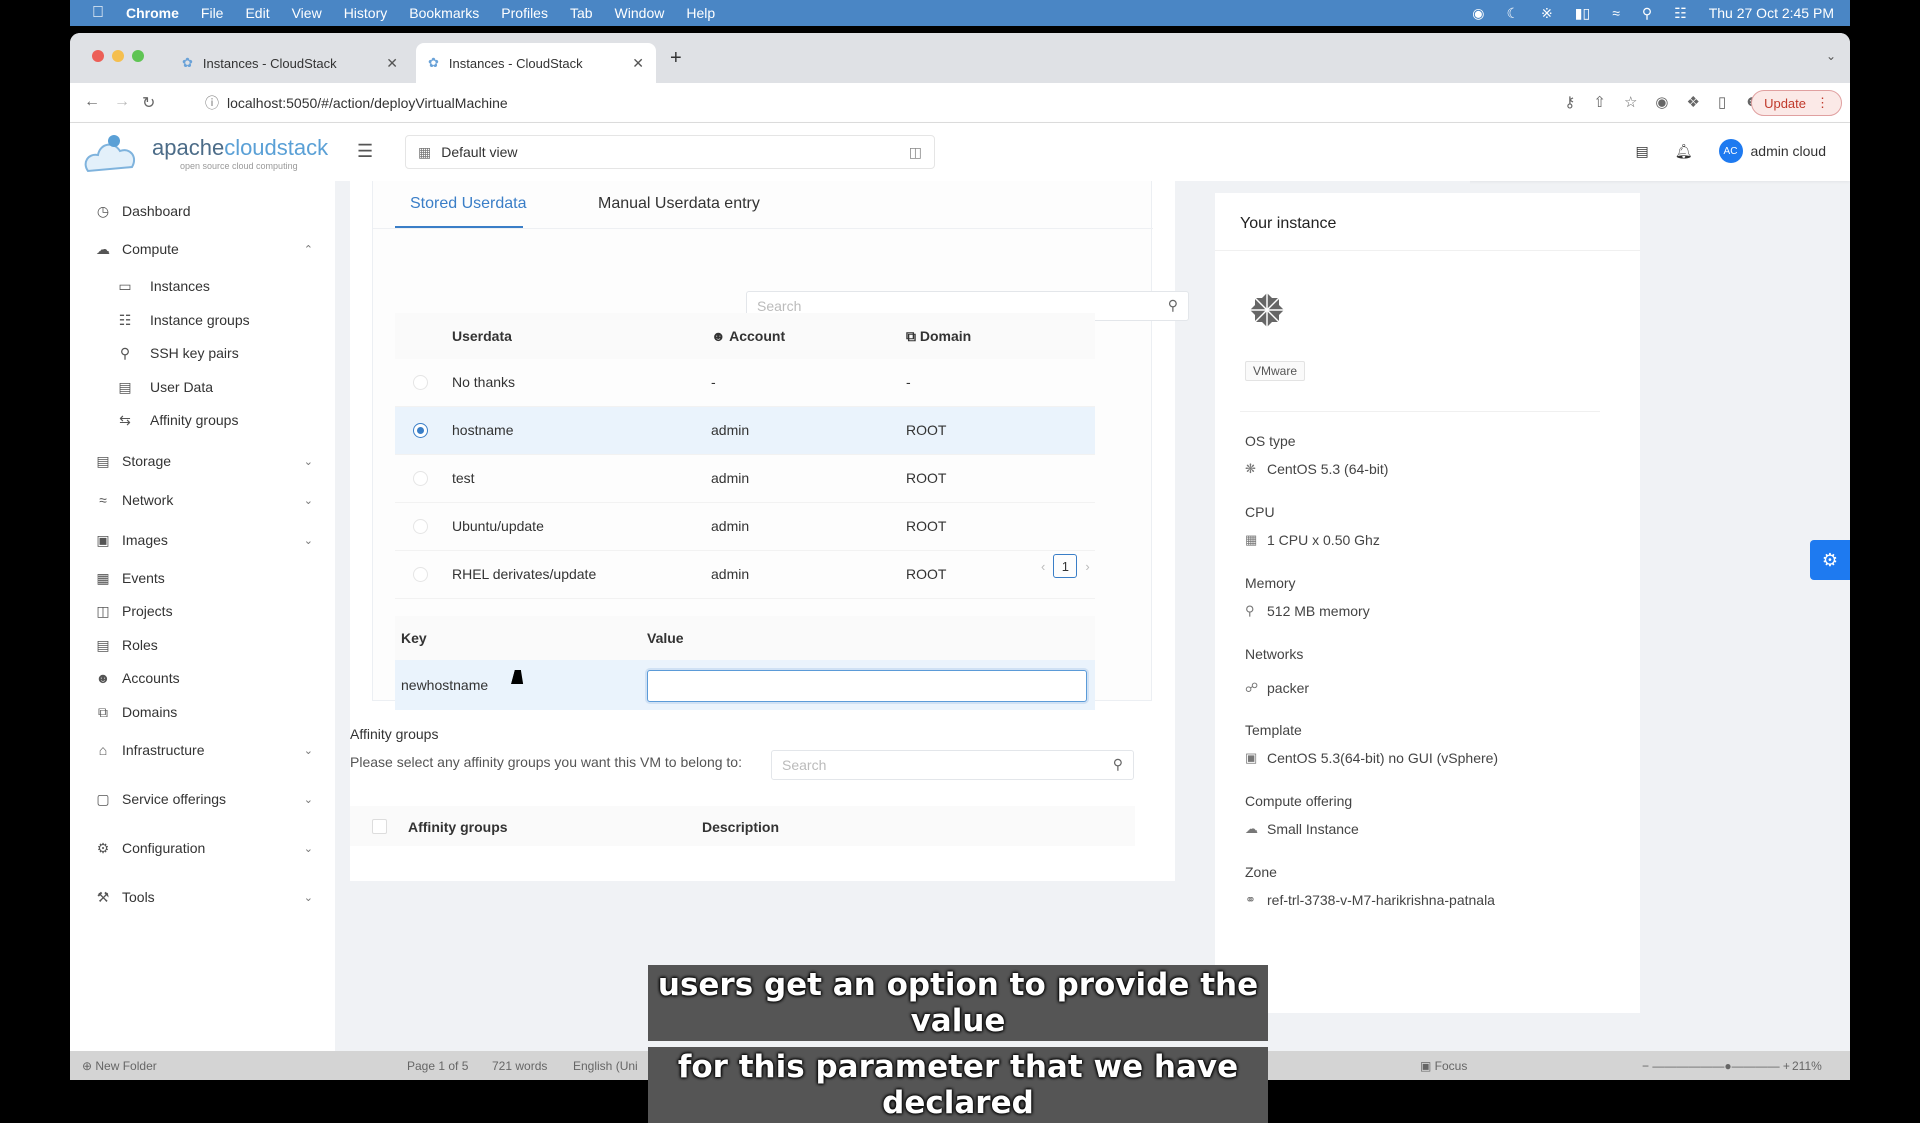  Describe the element at coordinates (745, 431) in the screenshot. I see `table-row-selected: hostname admin ROOT` at that location.